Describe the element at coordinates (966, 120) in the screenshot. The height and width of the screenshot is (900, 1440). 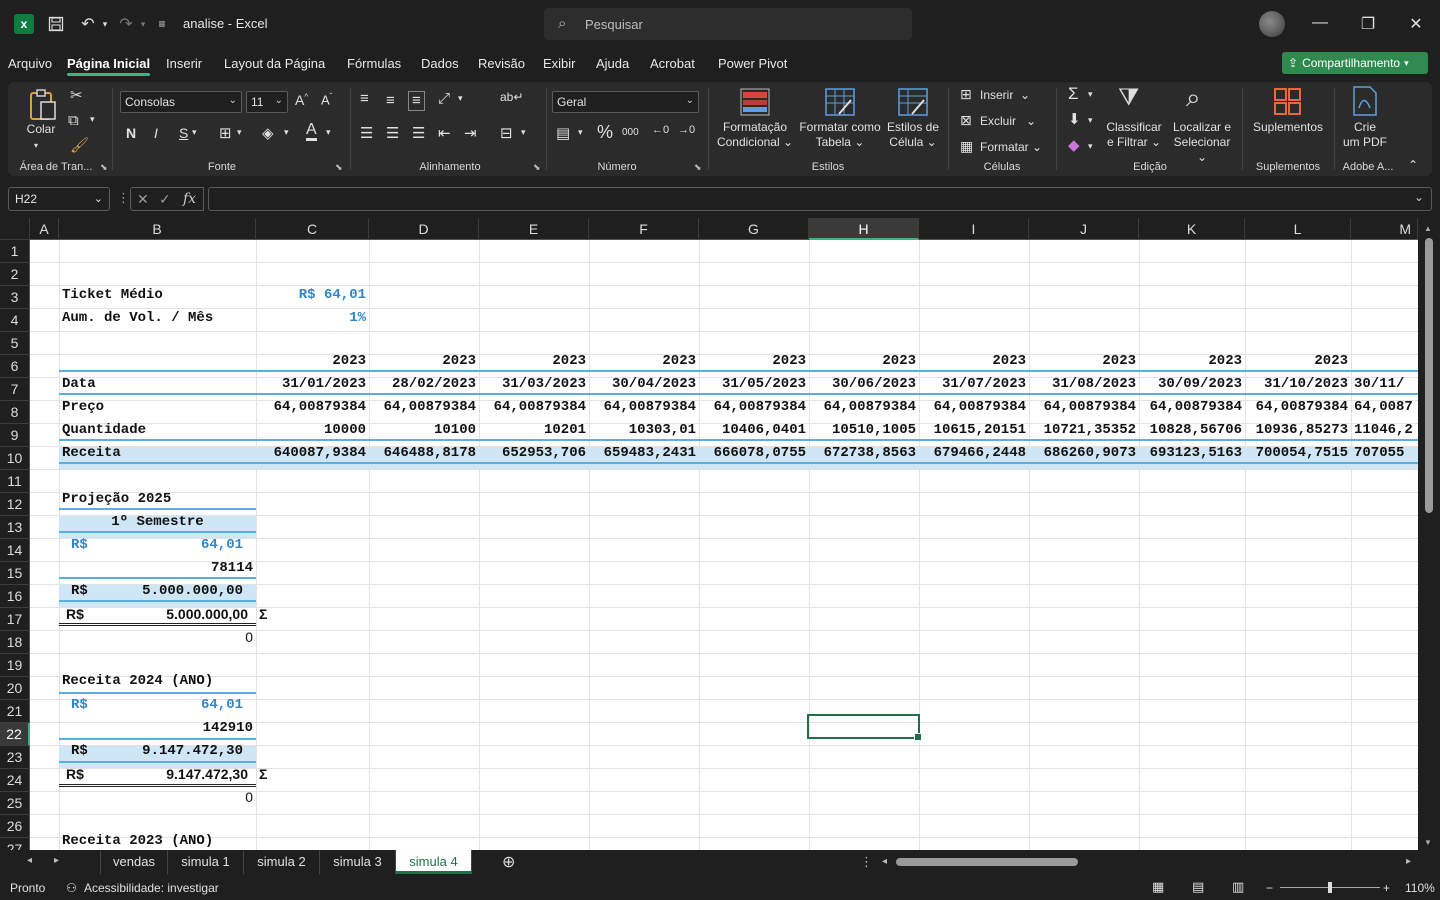
I see `delete-cells-icon: ⊠` at that location.